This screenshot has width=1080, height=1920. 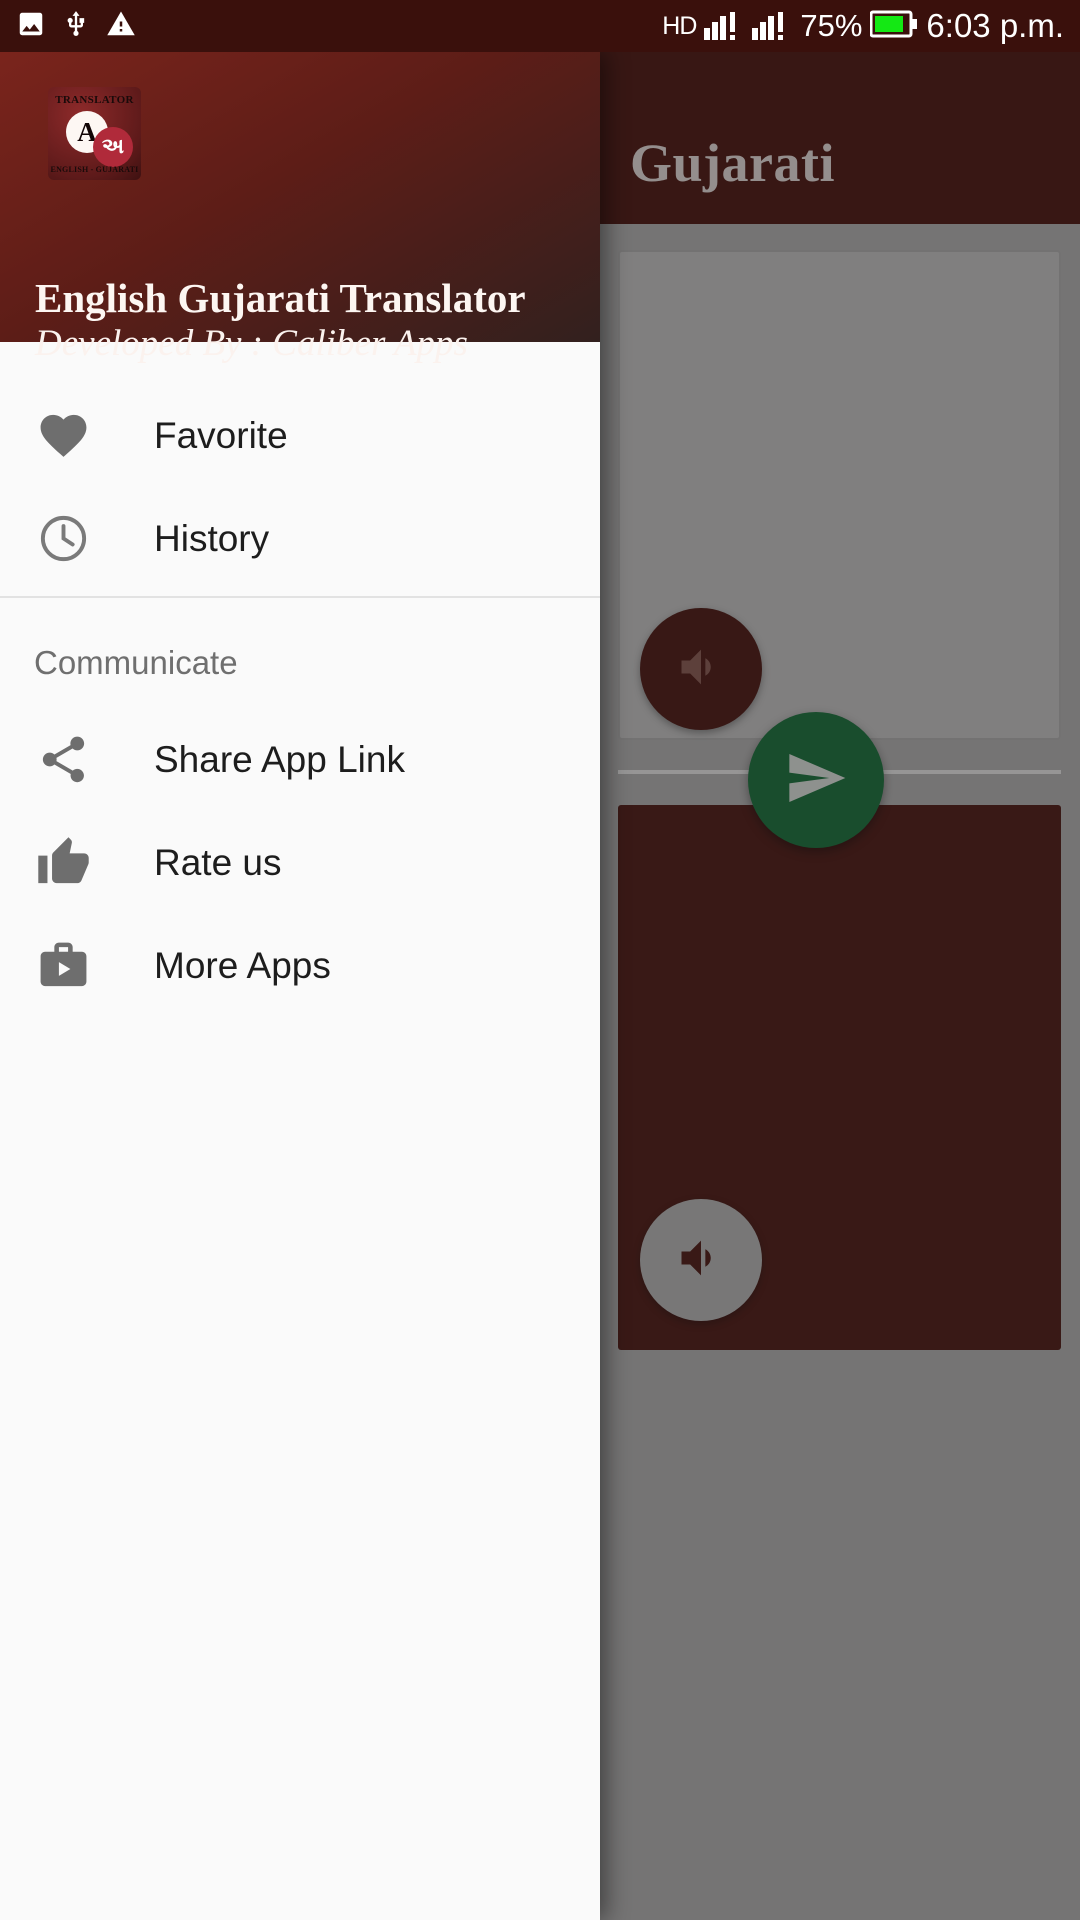 I want to click on hd-icon: HD, so click(x=679, y=25).